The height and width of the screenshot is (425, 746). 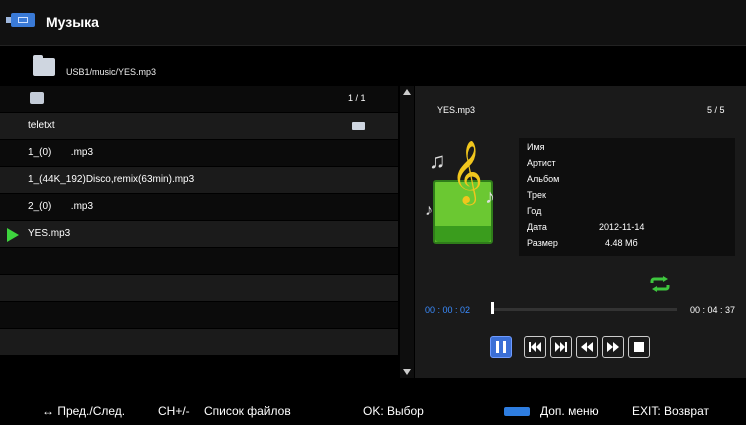 I want to click on list-item: 2_(0) .mp3, so click(x=199, y=207).